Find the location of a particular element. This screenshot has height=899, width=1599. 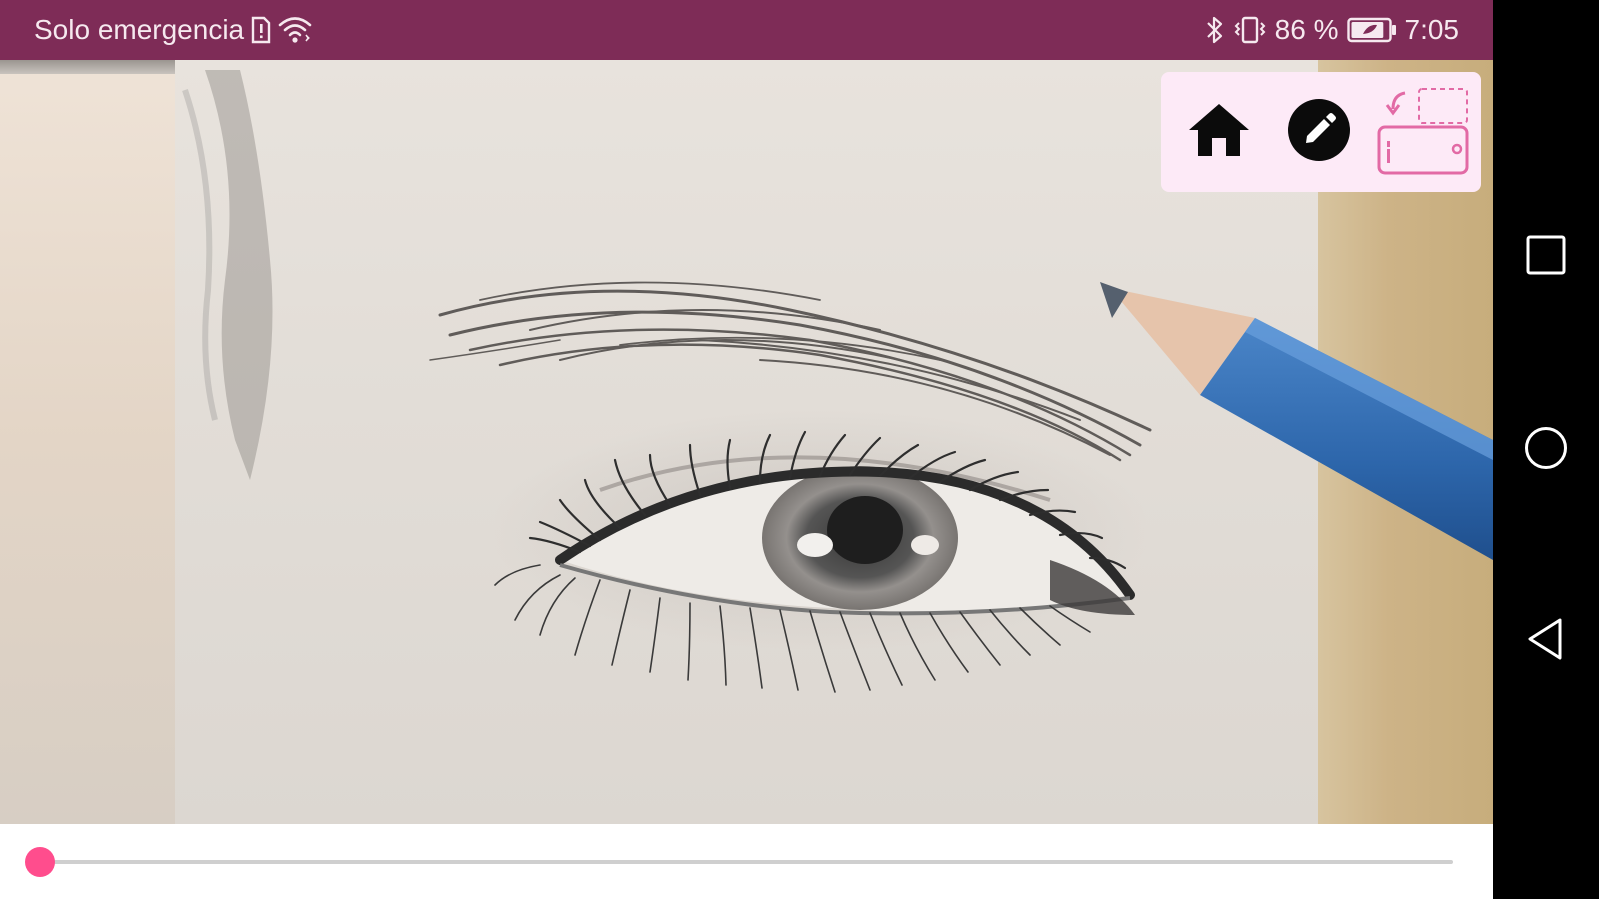

battery-icon is located at coordinates (1371, 30).